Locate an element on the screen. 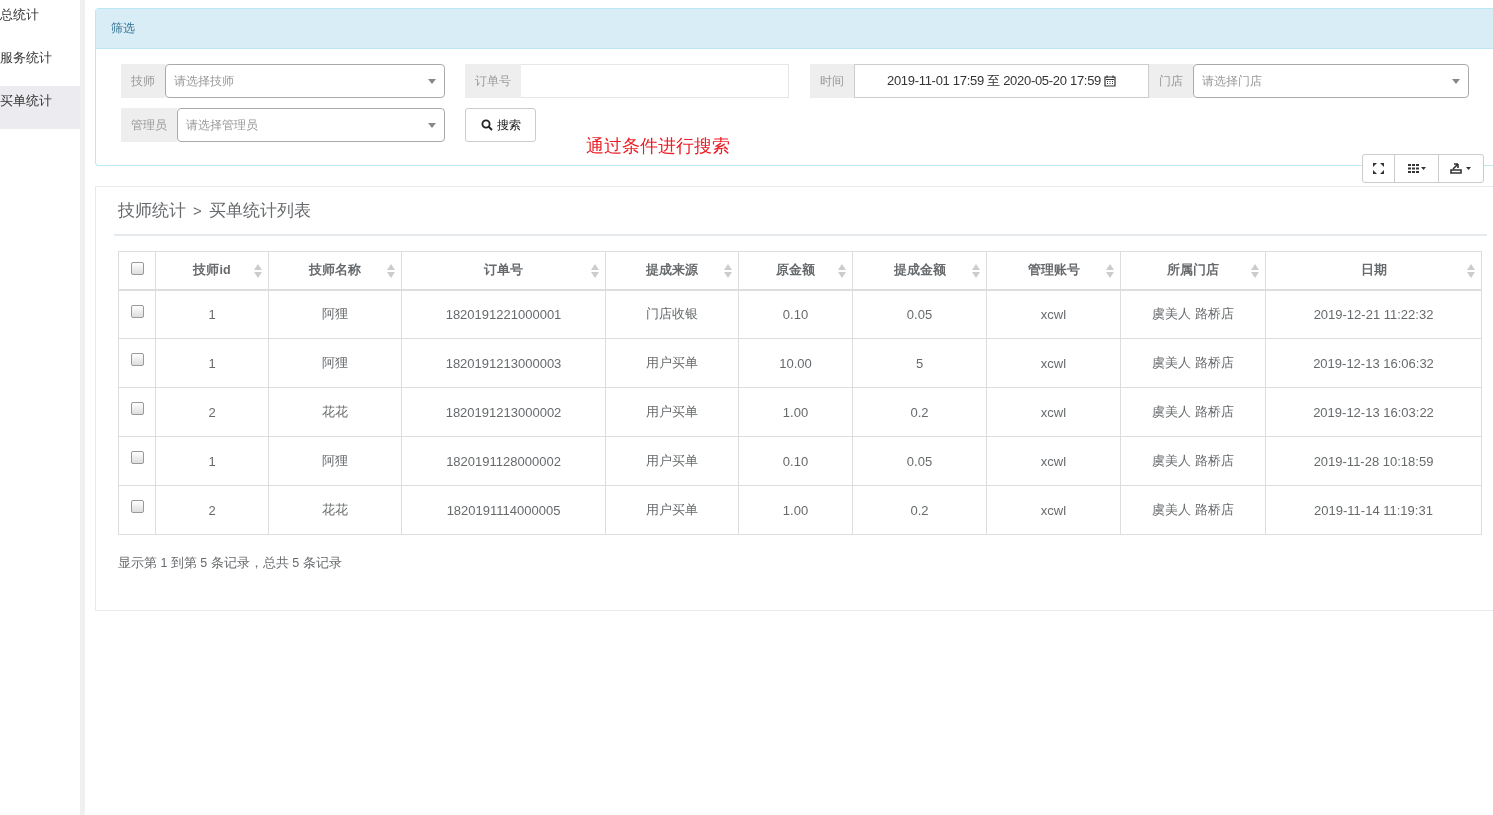  column-header: 订单号 is located at coordinates (503, 270).